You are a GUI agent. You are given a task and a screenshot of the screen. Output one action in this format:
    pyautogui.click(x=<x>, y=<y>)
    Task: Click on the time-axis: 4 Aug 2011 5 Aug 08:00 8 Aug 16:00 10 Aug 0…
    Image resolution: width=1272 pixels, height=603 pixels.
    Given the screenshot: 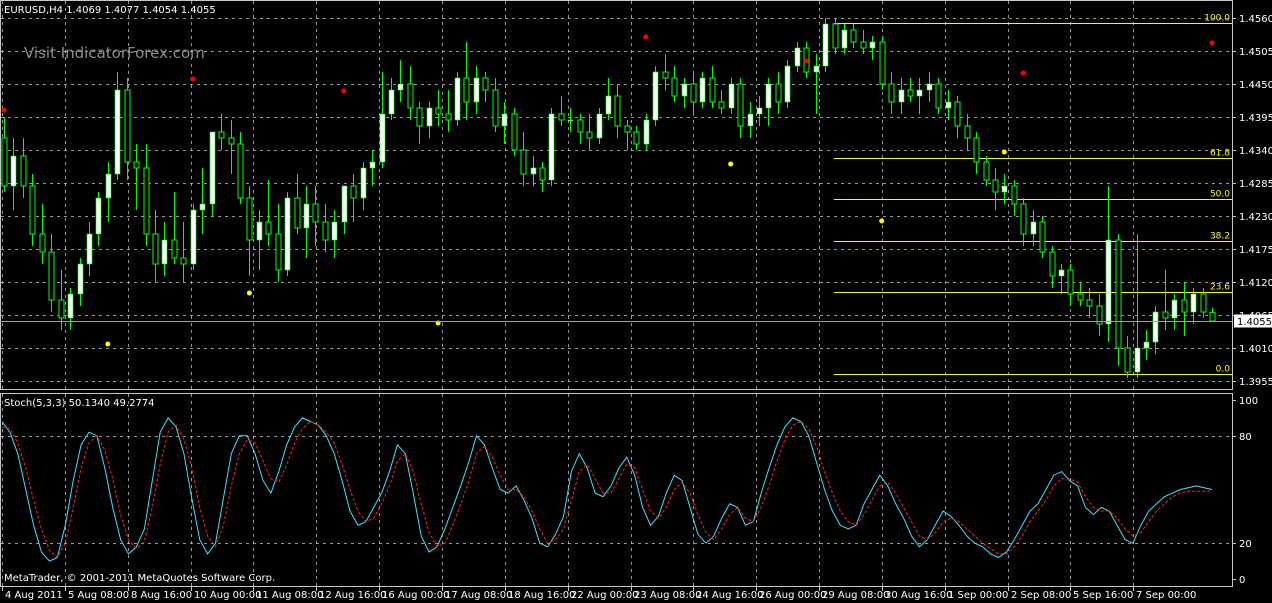 What is the action you would take?
    pyautogui.click(x=599, y=594)
    